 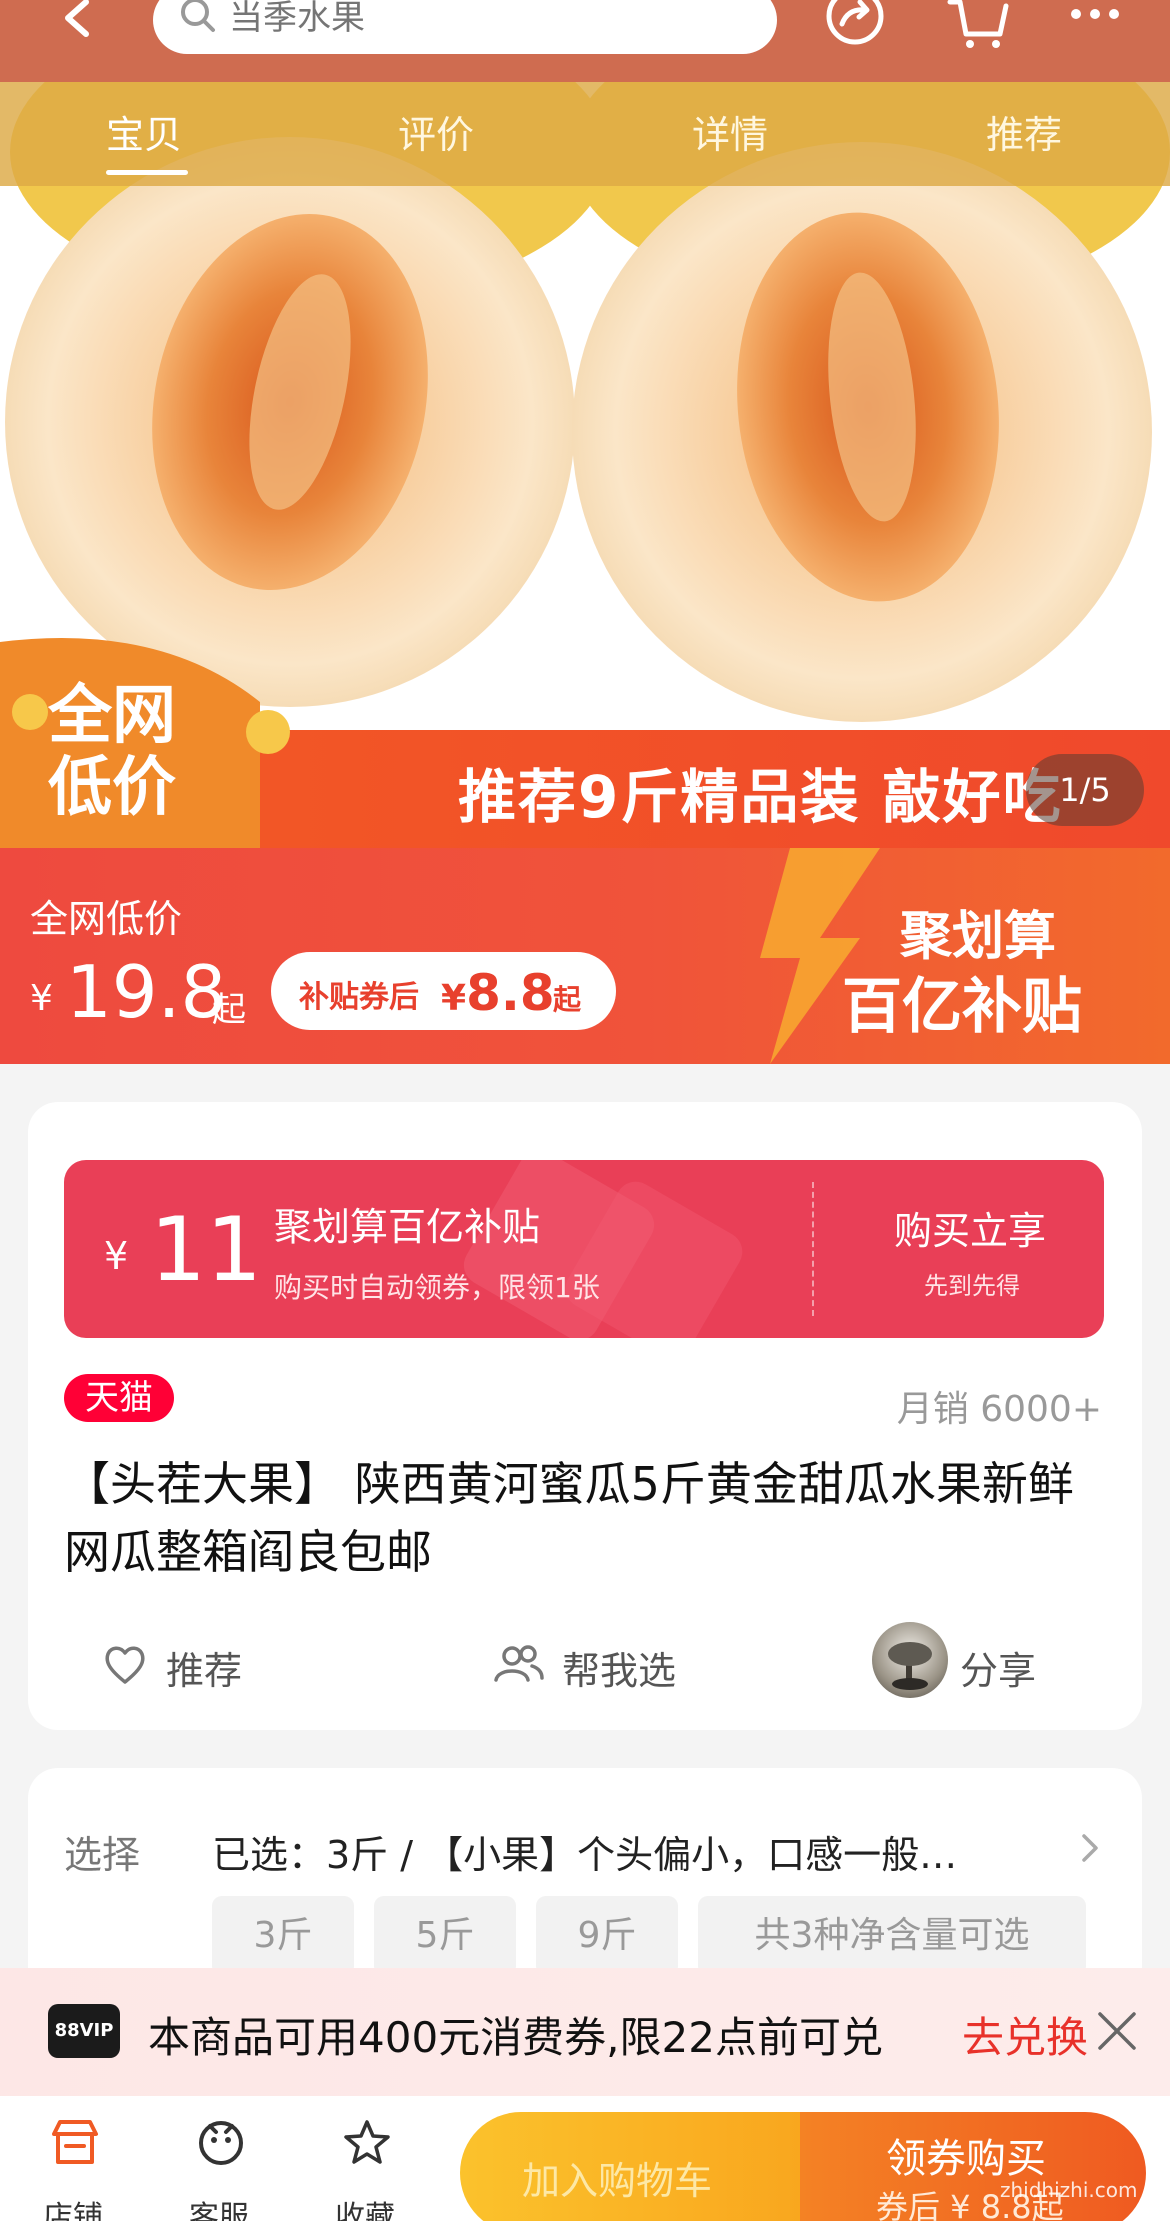 I want to click on coupon-title: 聚划算百亿补贴, so click(x=407, y=1227).